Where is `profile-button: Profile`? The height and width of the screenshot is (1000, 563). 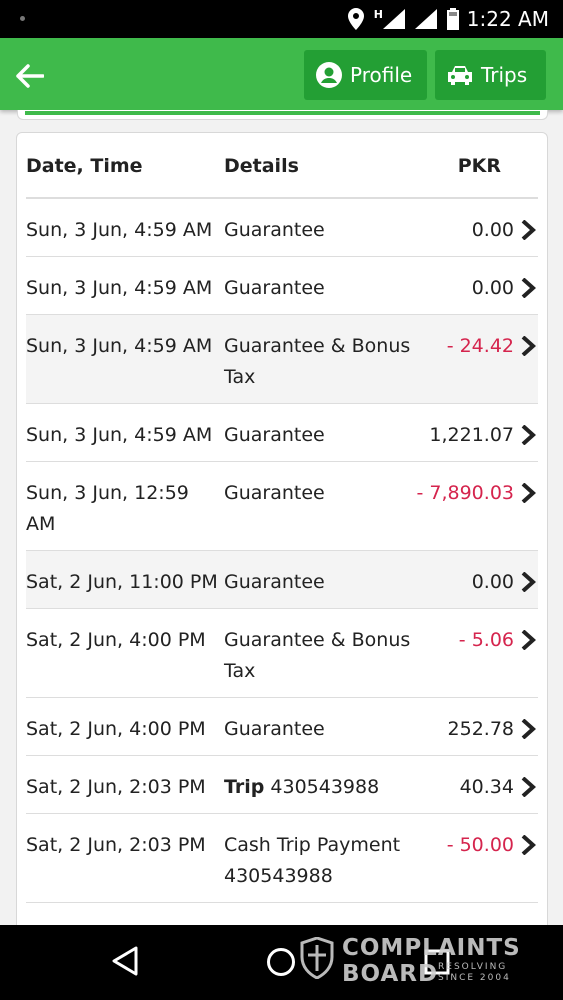
profile-button: Profile is located at coordinates (365, 75).